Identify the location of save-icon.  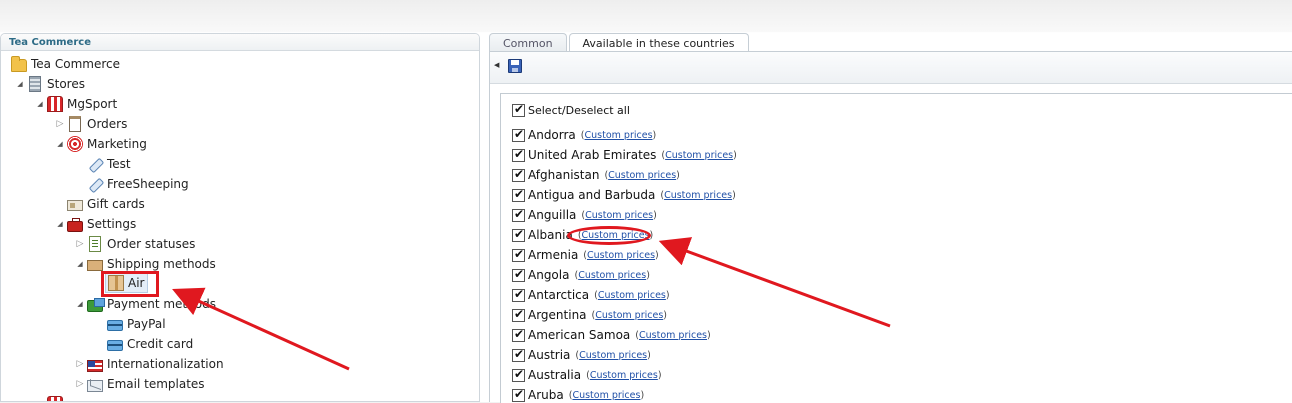
(515, 66).